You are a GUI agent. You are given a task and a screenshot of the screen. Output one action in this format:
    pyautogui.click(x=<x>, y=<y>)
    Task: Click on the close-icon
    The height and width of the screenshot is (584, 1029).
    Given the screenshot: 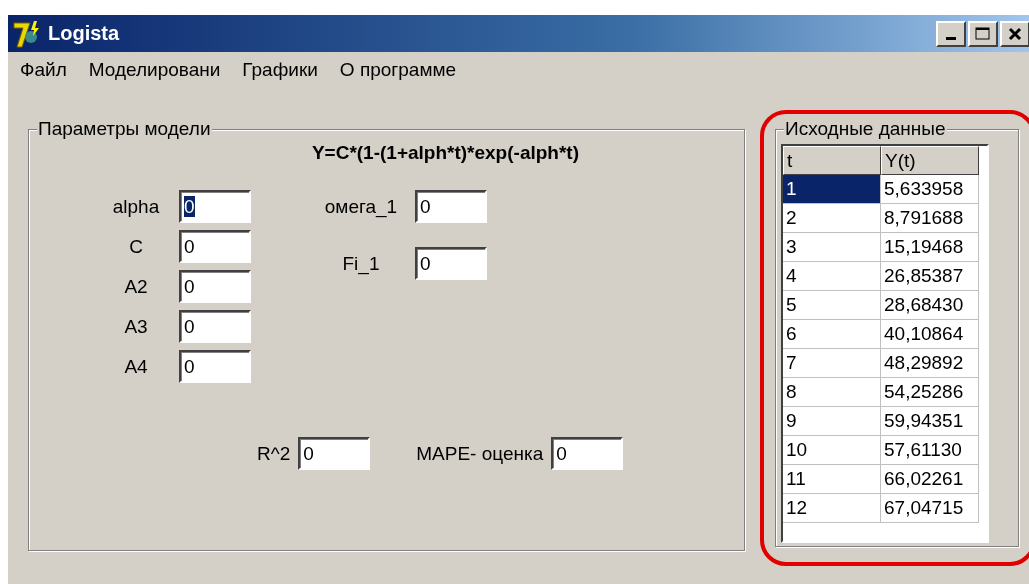 What is the action you would take?
    pyautogui.click(x=1015, y=33)
    